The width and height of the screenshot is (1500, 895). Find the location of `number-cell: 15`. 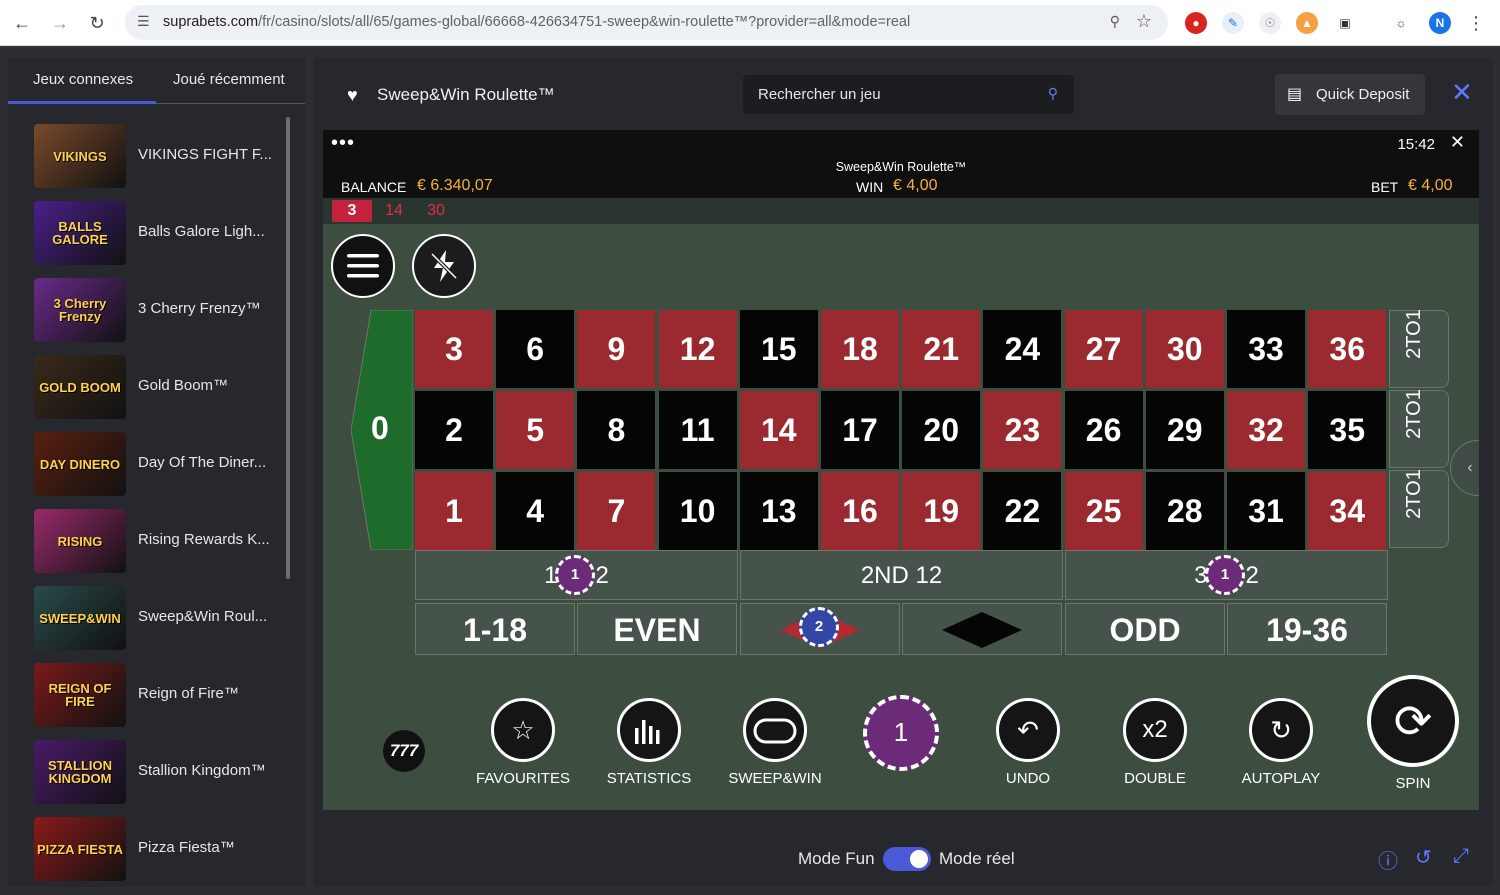

number-cell: 15 is located at coordinates (778, 349).